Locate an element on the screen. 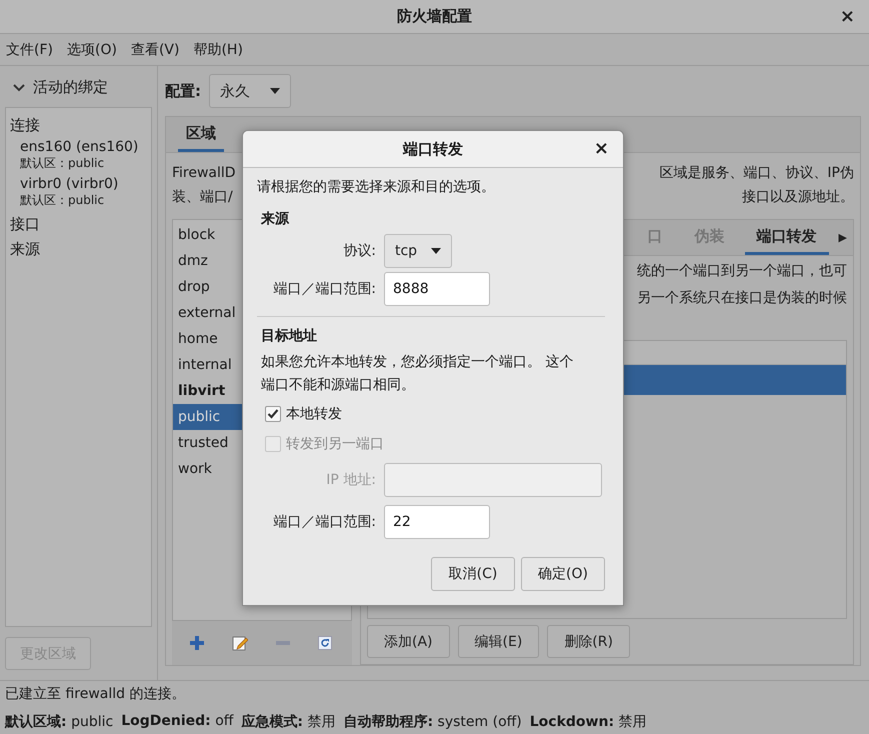  window-title: 防火墙配置 is located at coordinates (434, 16).